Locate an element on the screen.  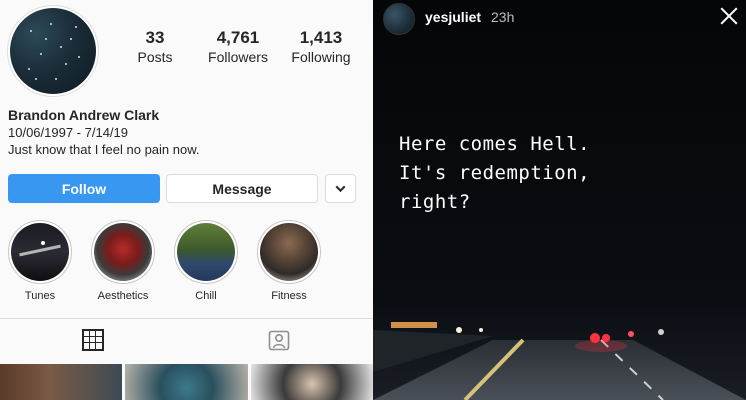
grid-icon is located at coordinates (93, 340).